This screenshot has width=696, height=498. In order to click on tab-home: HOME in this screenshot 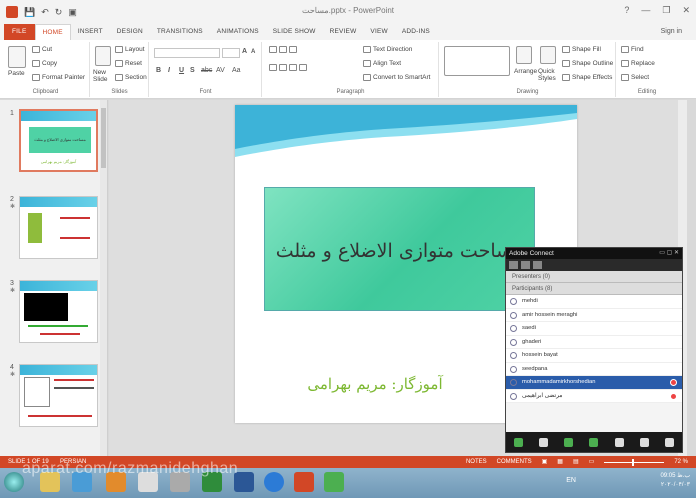, I will do `click(52, 32)`.